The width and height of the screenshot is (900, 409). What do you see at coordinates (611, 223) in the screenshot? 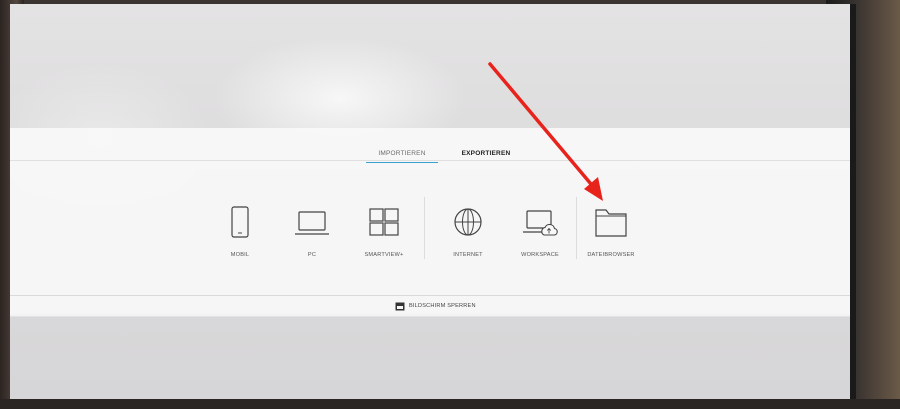
I see `folder-icon` at bounding box center [611, 223].